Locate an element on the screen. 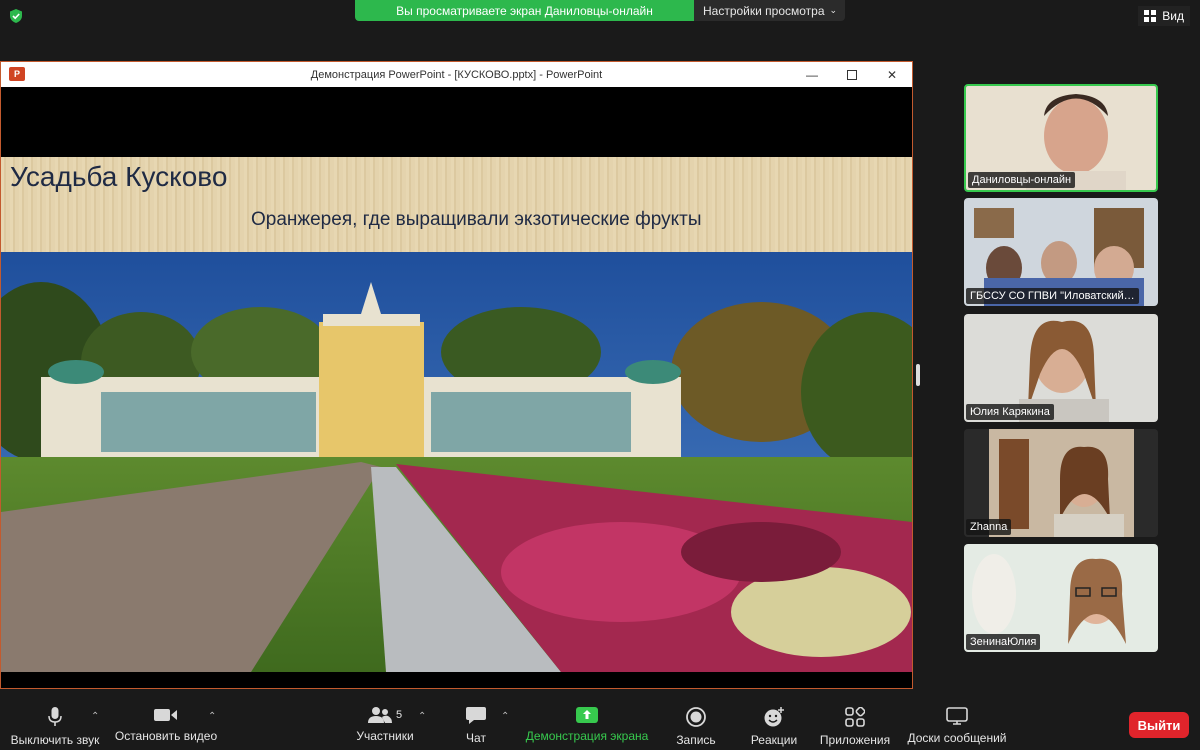  view-button: Вид is located at coordinates (1164, 16).